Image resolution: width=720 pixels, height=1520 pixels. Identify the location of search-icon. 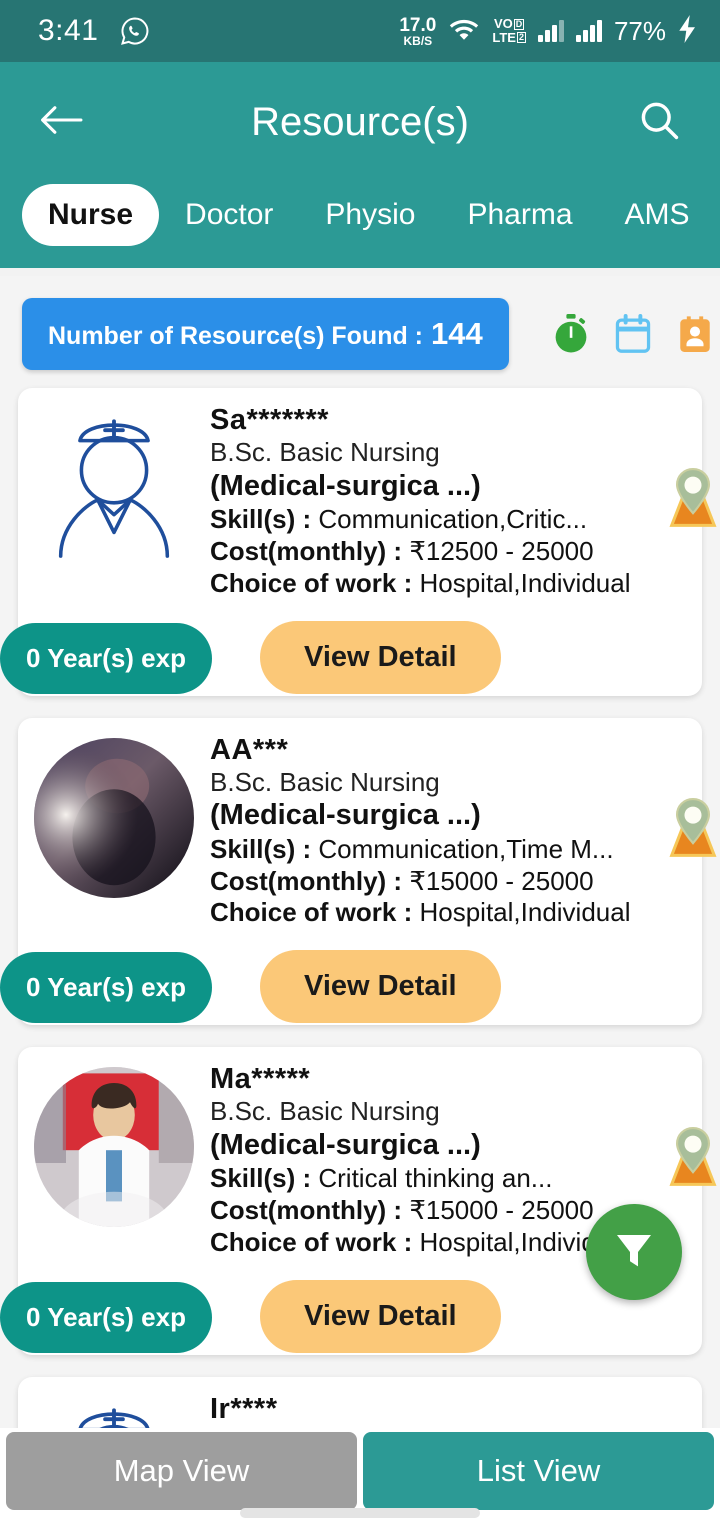
(659, 122).